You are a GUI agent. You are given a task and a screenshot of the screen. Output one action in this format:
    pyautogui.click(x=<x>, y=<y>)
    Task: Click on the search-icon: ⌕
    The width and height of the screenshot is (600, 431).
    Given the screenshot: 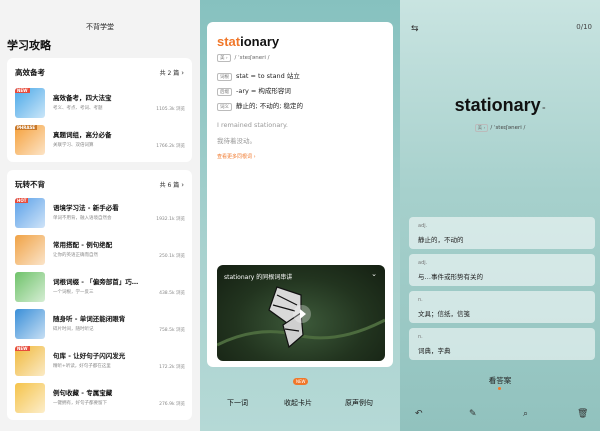 What is the action you would take?
    pyautogui.click(x=525, y=414)
    